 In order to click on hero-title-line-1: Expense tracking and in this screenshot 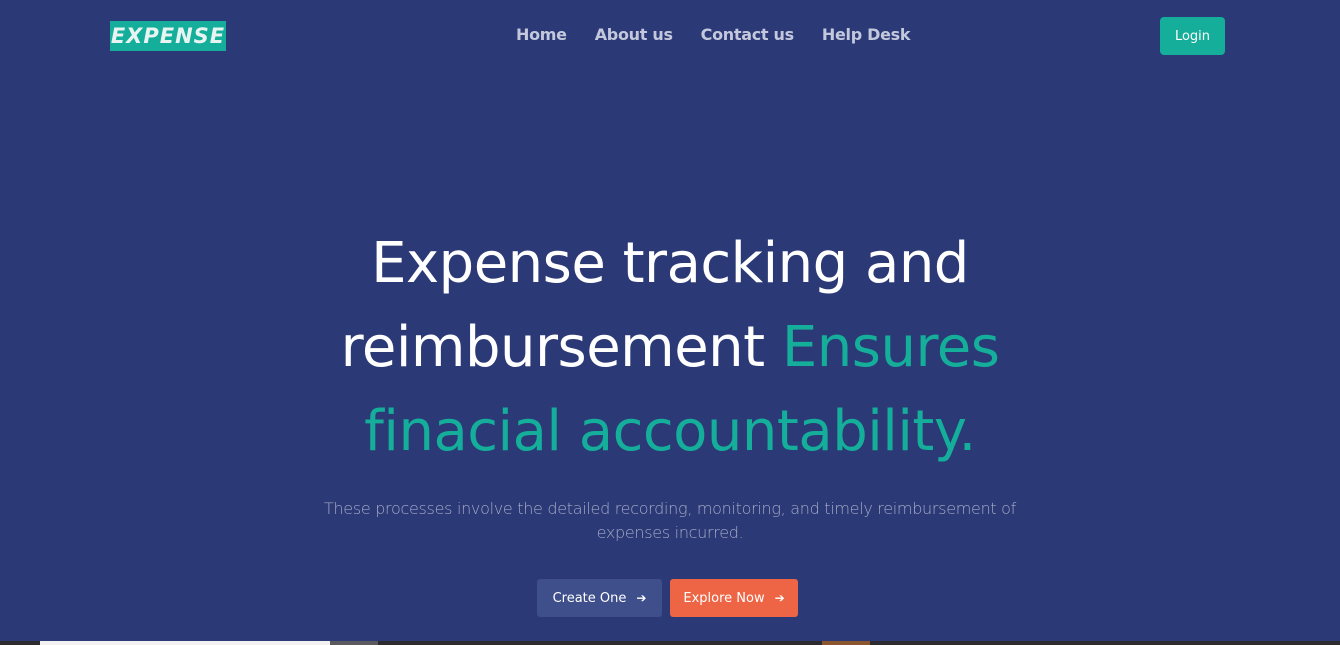, I will do `click(670, 263)`.